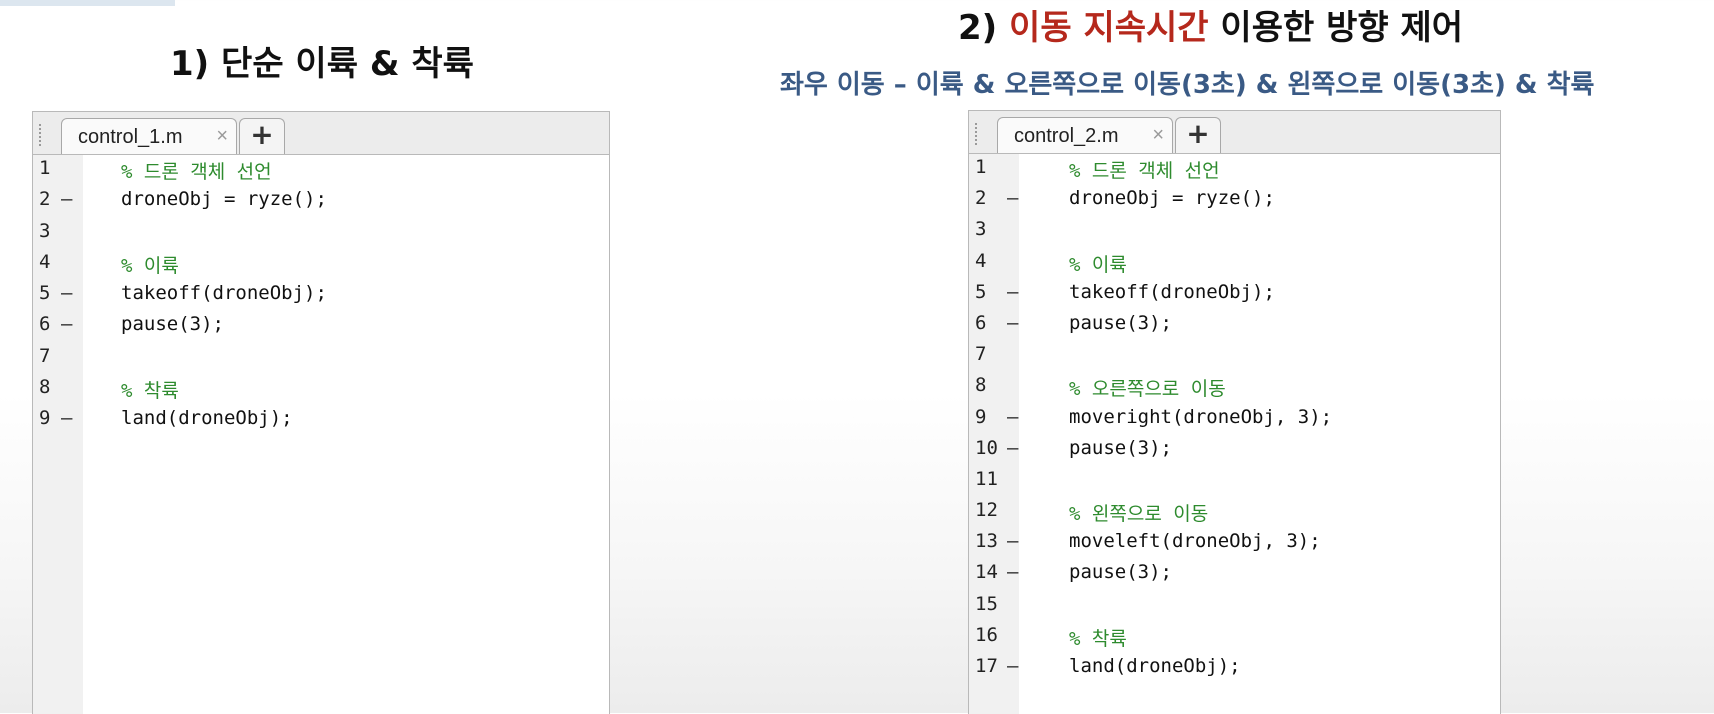 The image size is (1714, 714). What do you see at coordinates (986, 447) in the screenshot?
I see `line-number: 10` at bounding box center [986, 447].